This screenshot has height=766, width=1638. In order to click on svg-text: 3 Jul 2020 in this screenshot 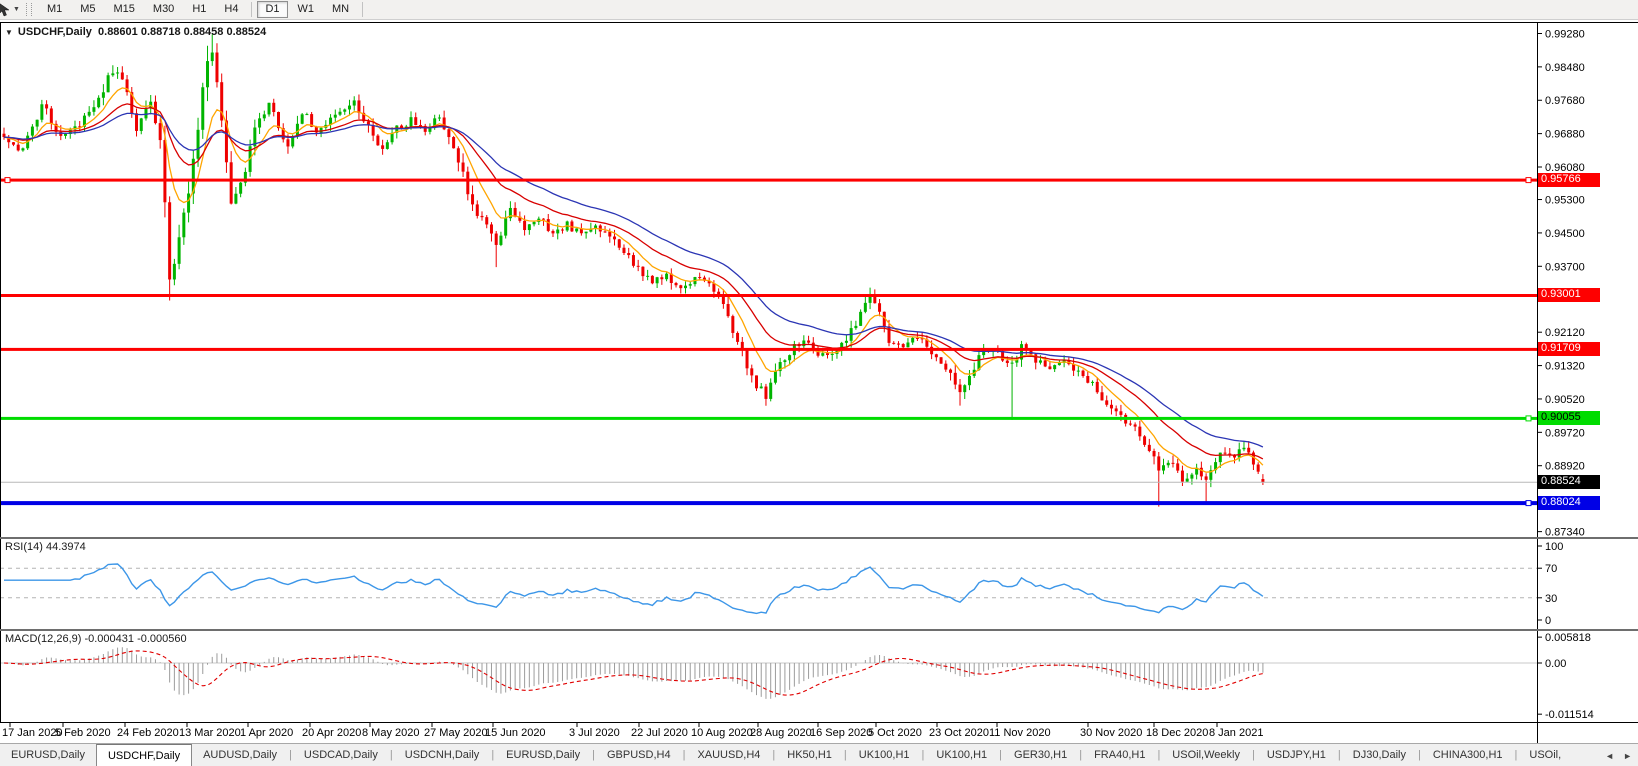, I will do `click(594, 733)`.